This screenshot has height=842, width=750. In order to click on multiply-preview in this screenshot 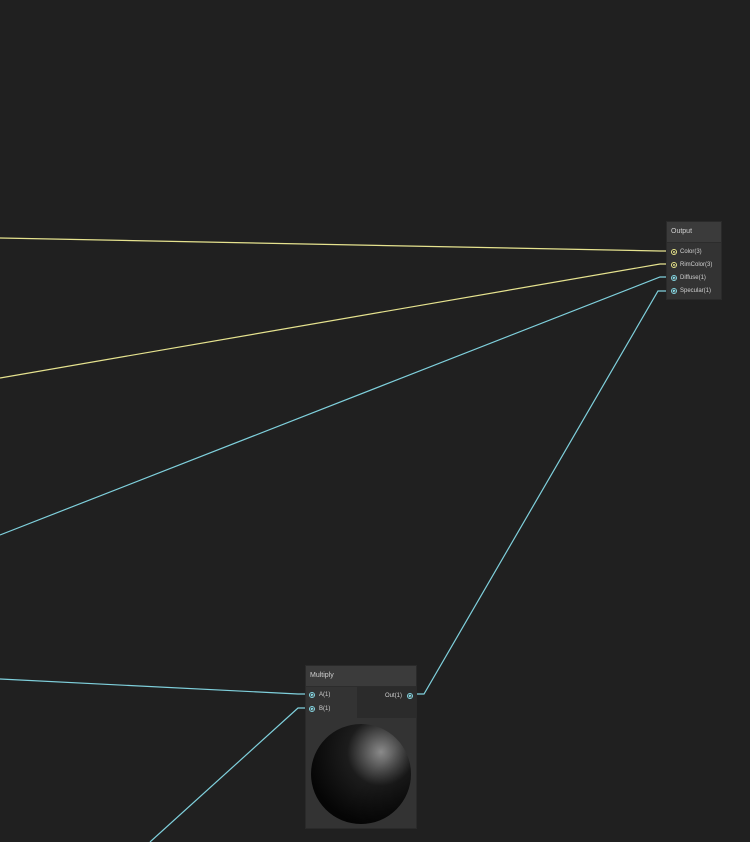, I will do `click(361, 773)`.